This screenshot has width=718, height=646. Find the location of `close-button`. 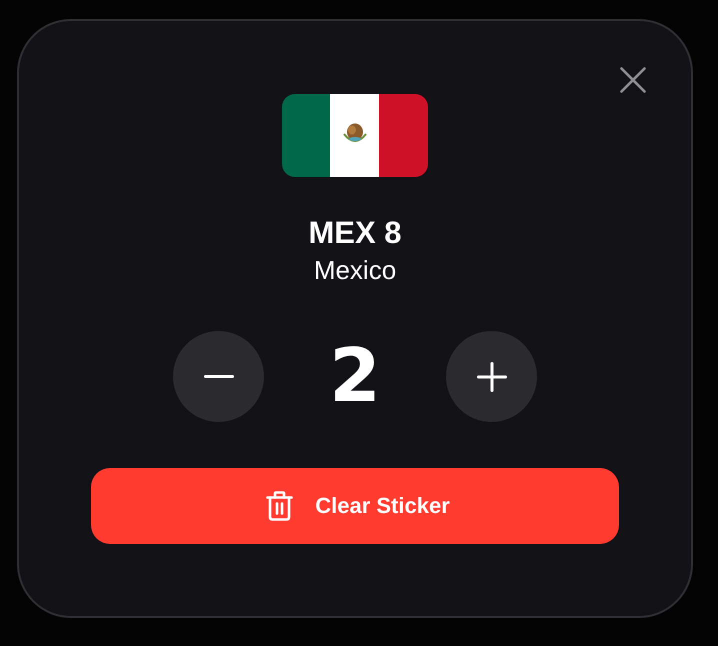

close-button is located at coordinates (633, 80).